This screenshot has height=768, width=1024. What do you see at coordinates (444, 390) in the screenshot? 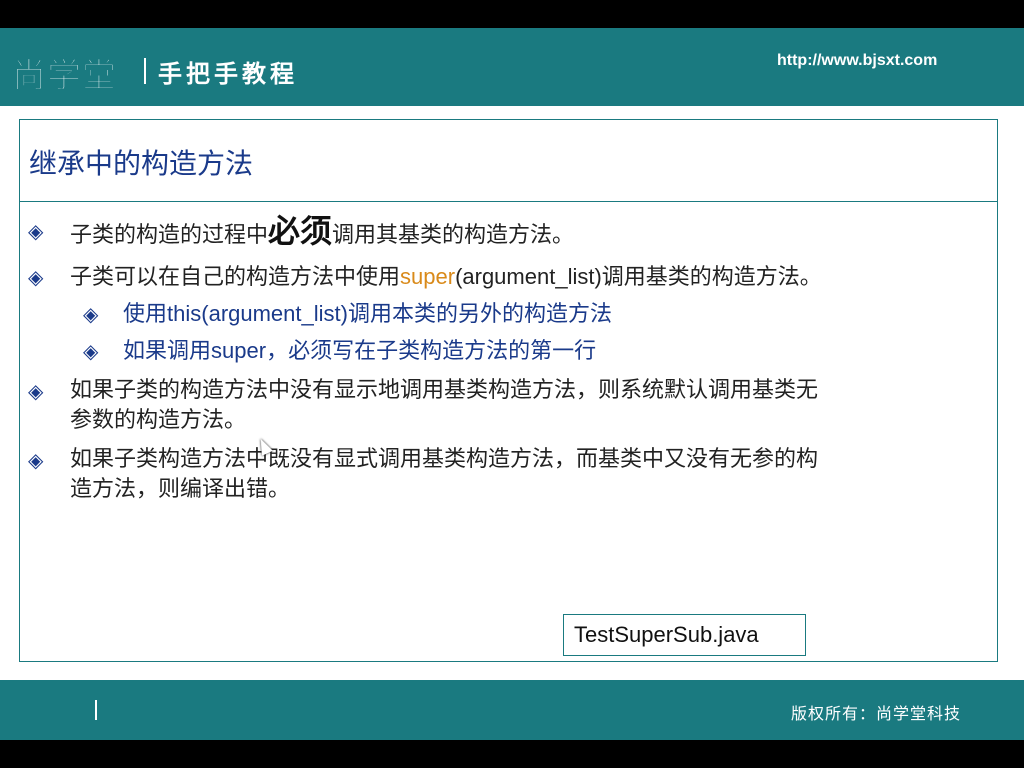
I see `bullet-3-line-1: 如果子类的构造方法中没有显示地调用基类构造方法，则系统默认调用基类无` at bounding box center [444, 390].